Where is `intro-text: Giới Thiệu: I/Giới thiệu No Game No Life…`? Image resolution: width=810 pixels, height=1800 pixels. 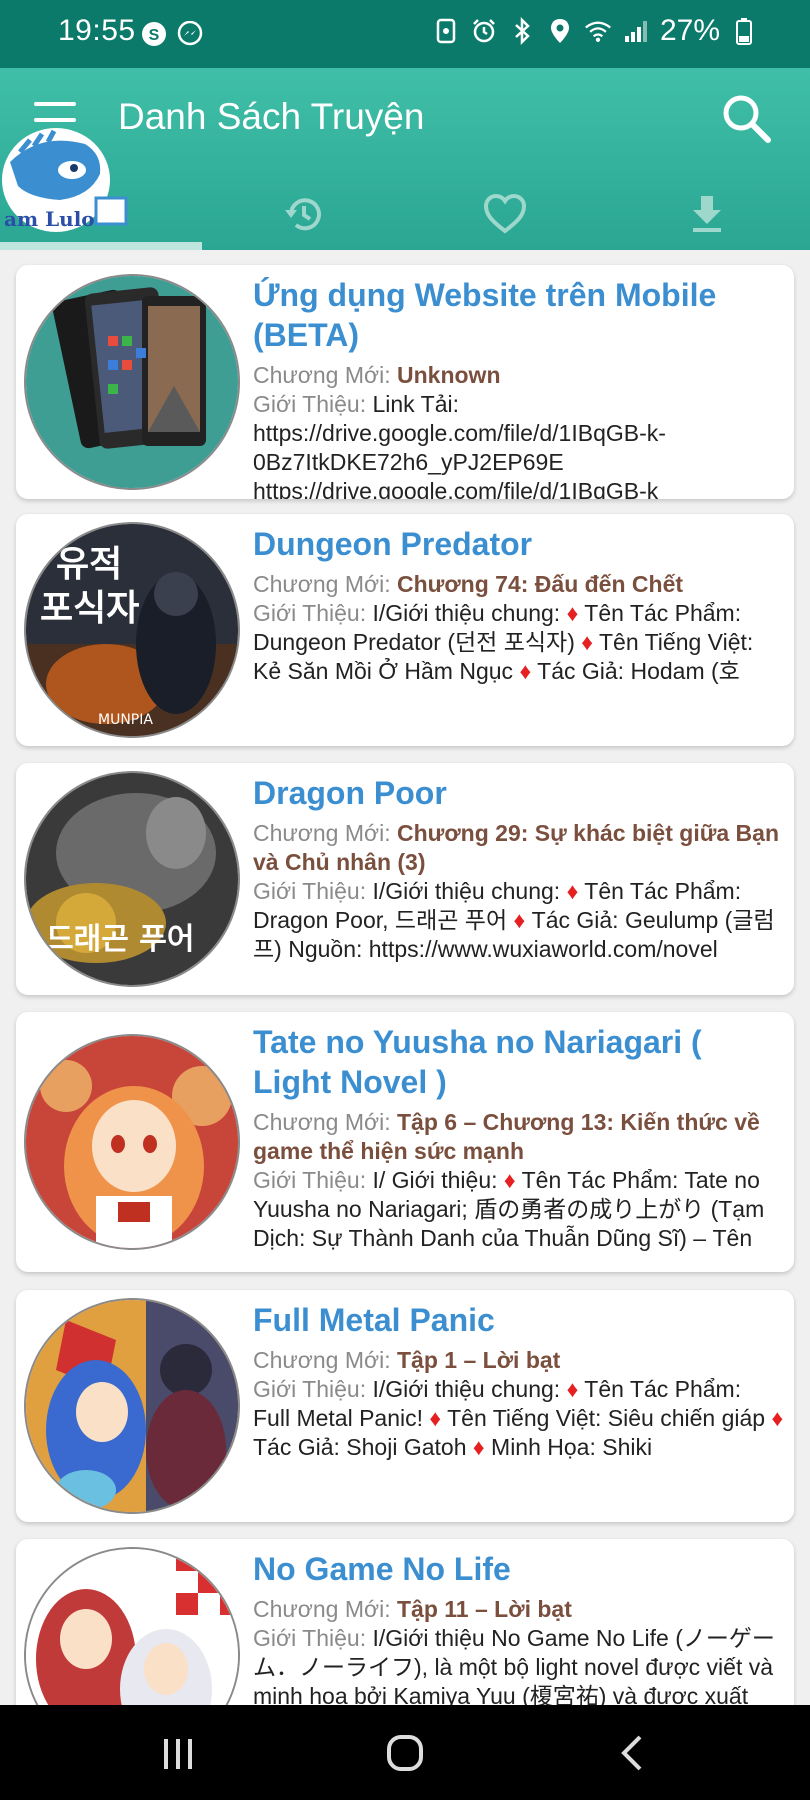 intro-text: Giới Thiệu: I/Giới thiệu No Game No Life… is located at coordinates (518, 1664).